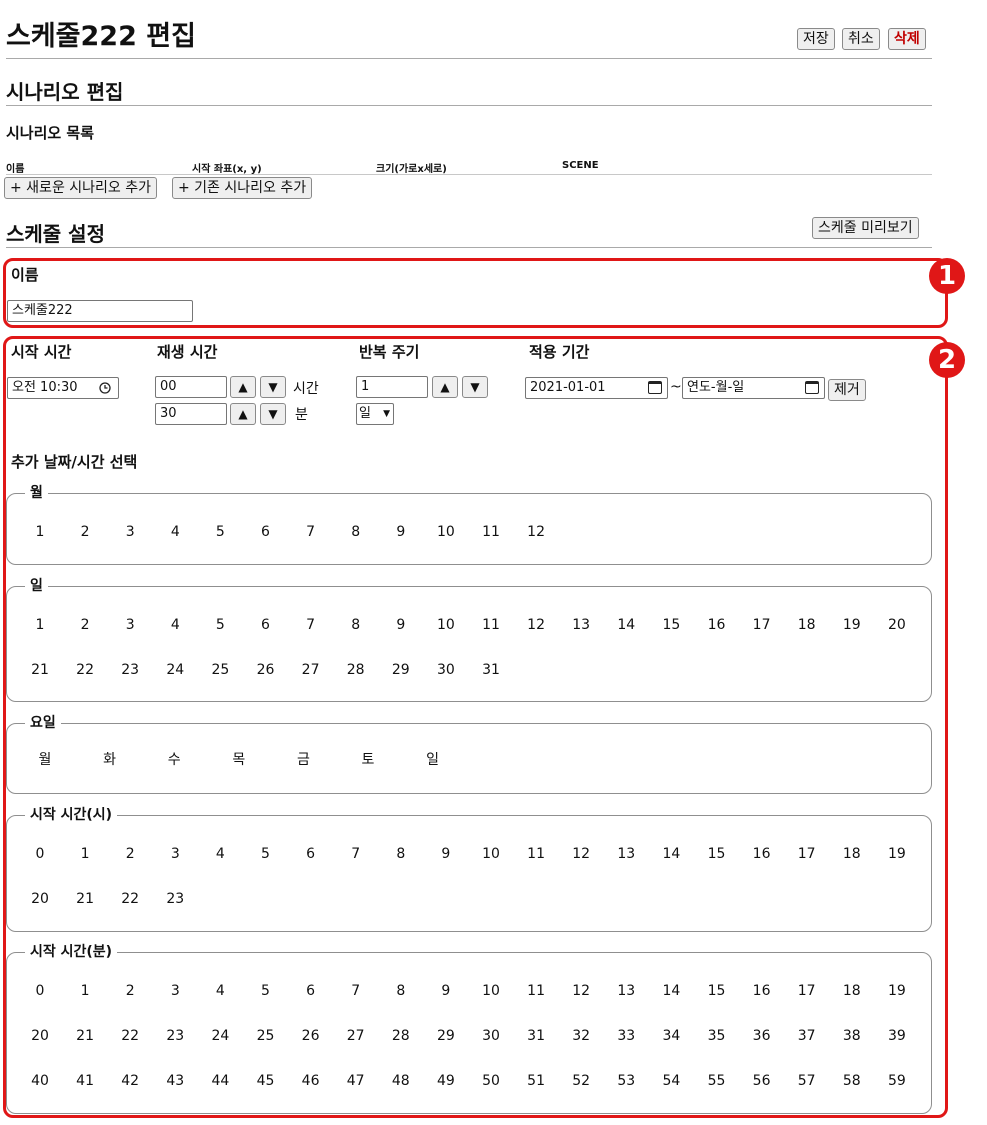 The width and height of the screenshot is (987, 1125). I want to click on play-minutes-input: 30, so click(191, 414).